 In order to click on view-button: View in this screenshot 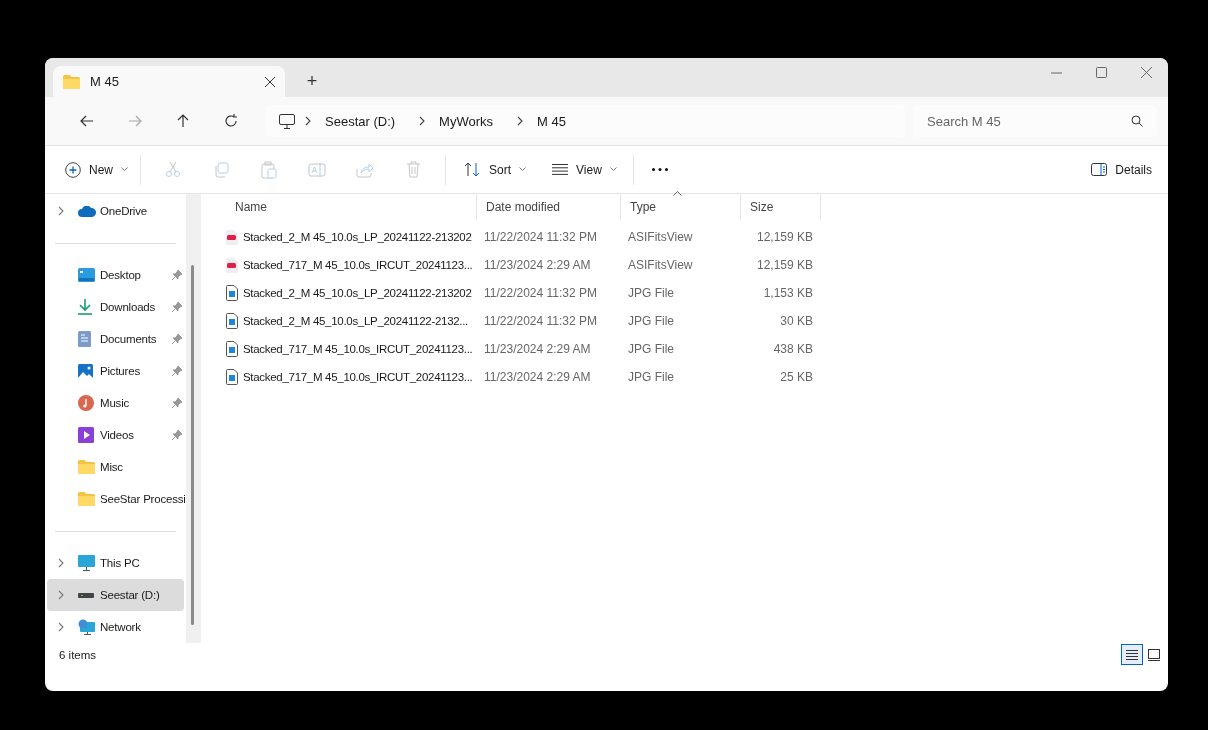, I will do `click(584, 169)`.